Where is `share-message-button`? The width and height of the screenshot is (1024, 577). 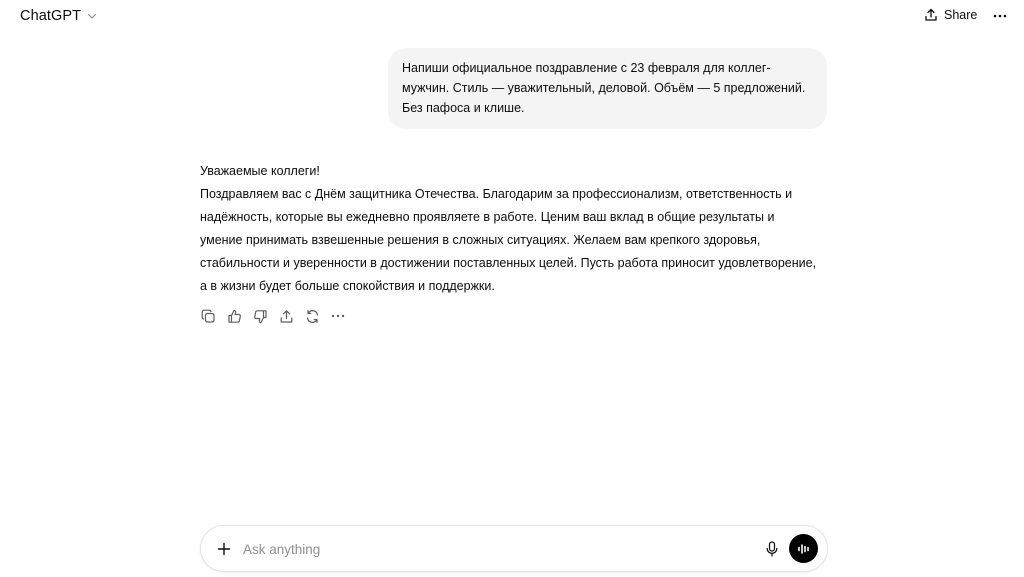
share-message-button is located at coordinates (286, 316).